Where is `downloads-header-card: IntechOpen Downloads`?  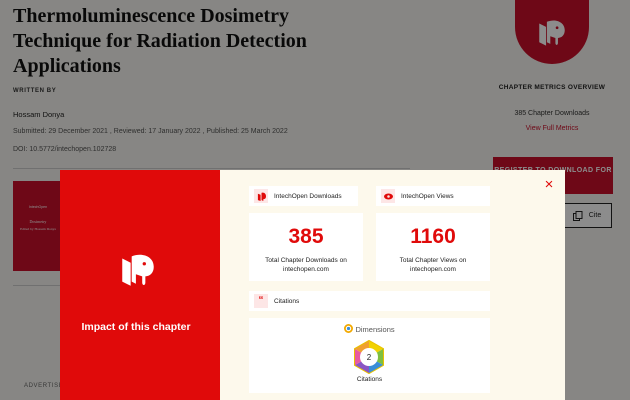 downloads-header-card: IntechOpen Downloads is located at coordinates (303, 196).